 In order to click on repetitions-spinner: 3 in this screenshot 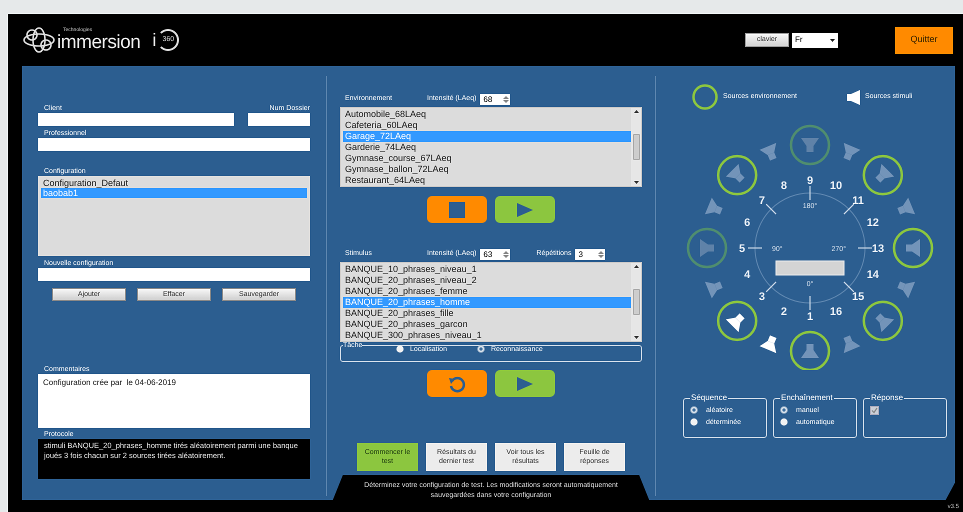, I will do `click(590, 254)`.